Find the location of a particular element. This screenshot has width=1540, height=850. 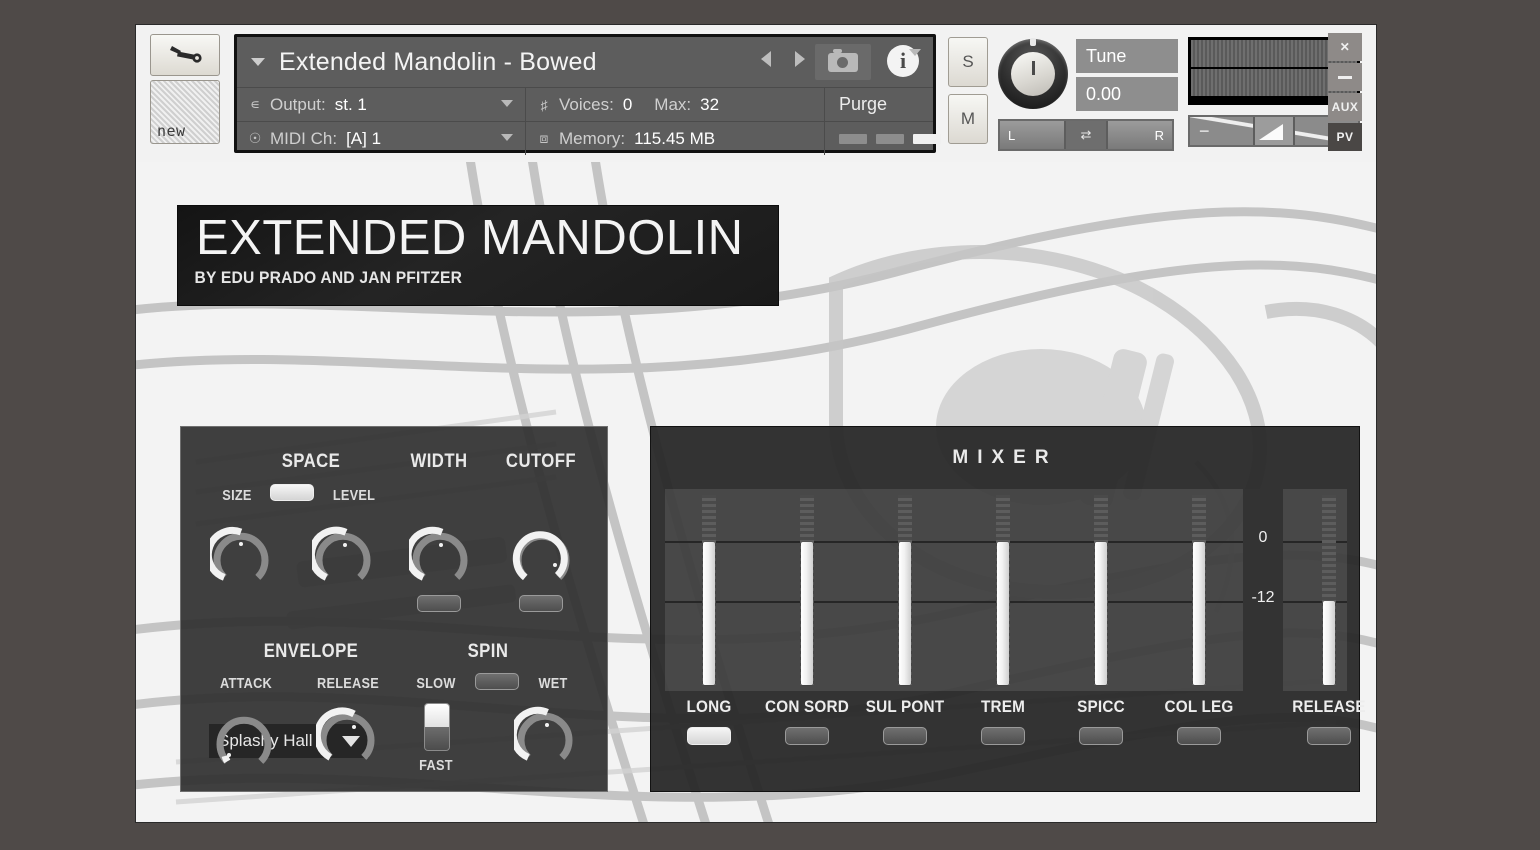

pan-slider: L ⇄ R is located at coordinates (1086, 135).